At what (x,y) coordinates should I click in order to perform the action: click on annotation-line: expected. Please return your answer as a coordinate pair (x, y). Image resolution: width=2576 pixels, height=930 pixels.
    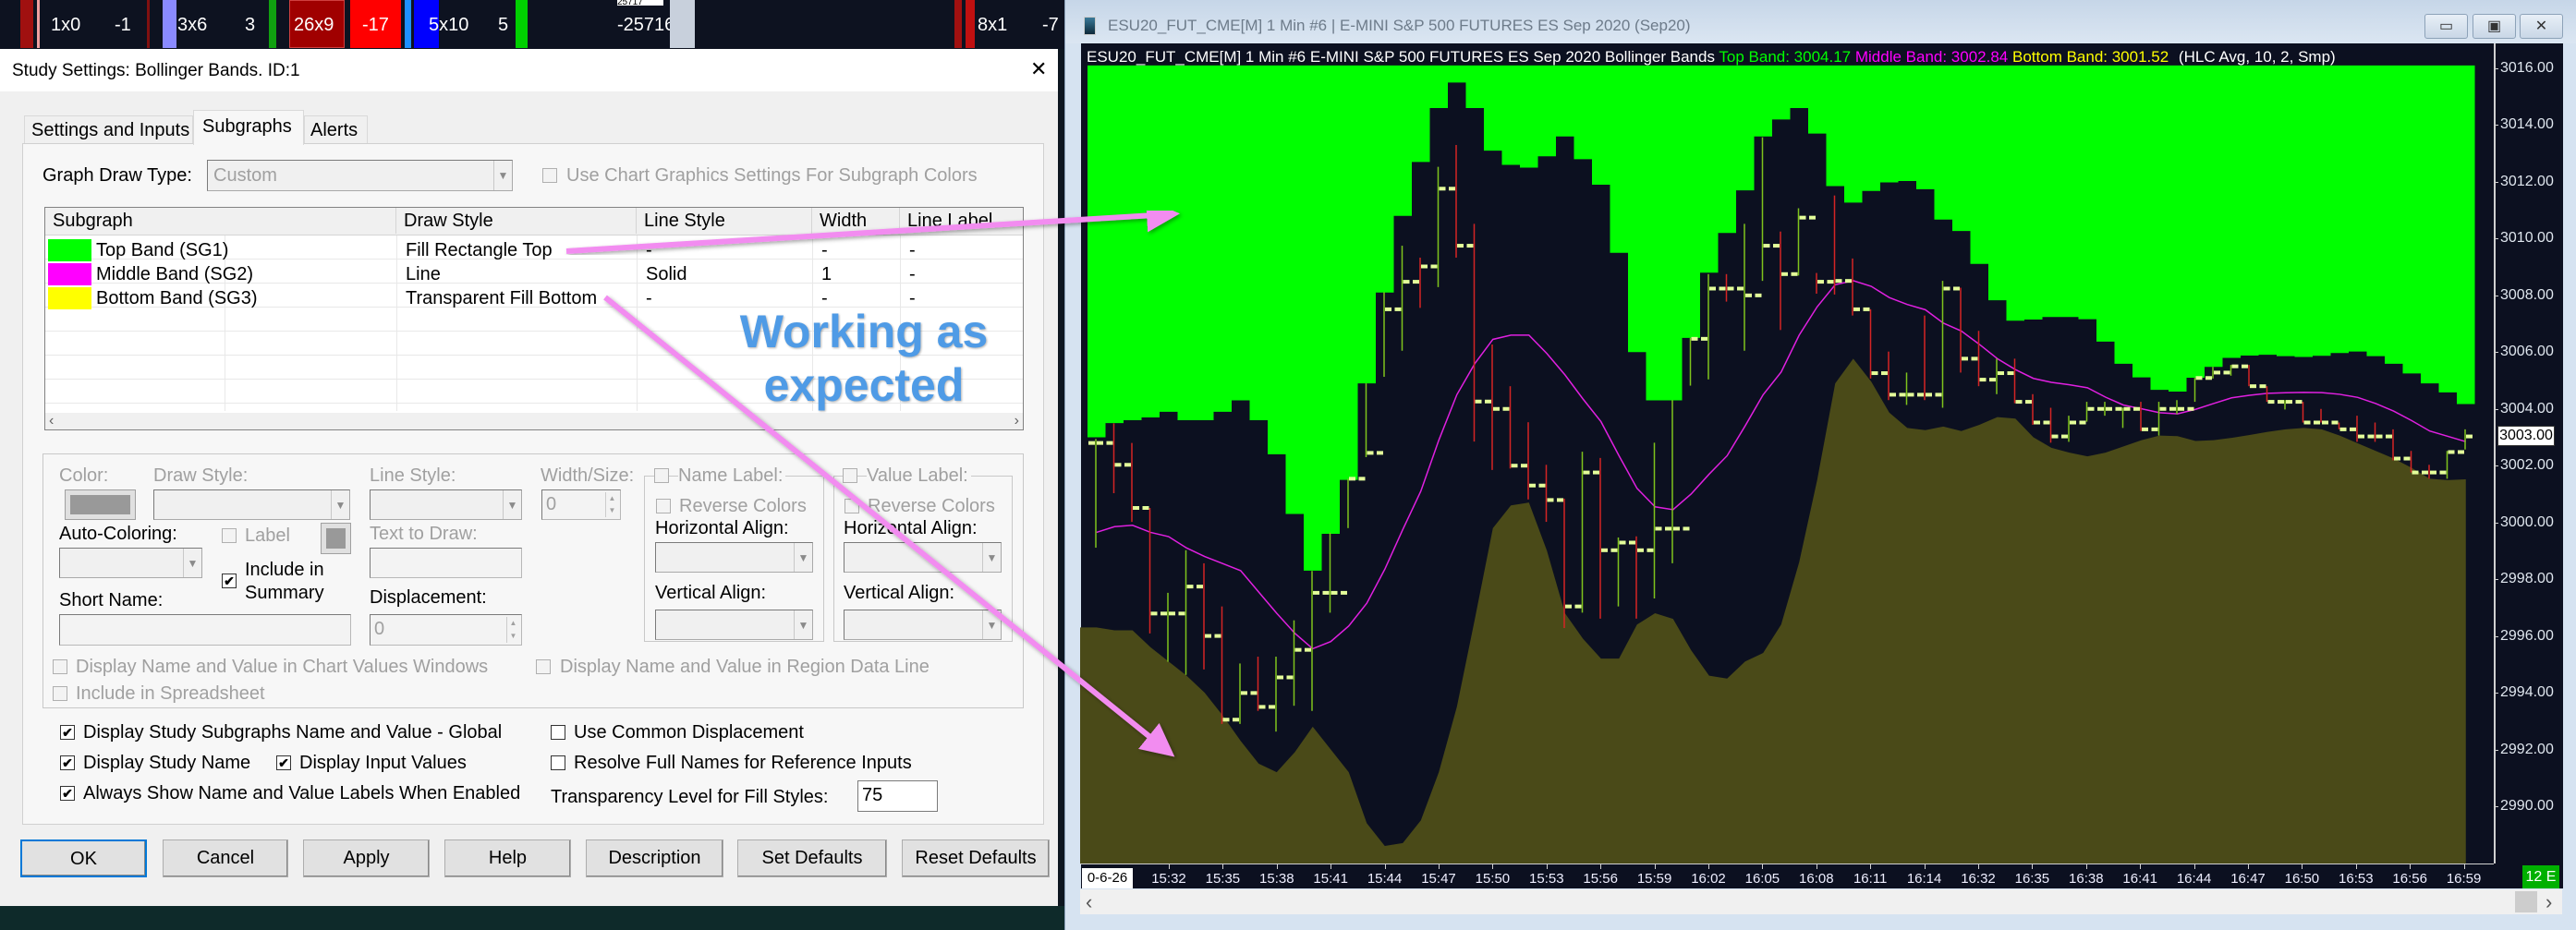
    Looking at the image, I should click on (864, 385).